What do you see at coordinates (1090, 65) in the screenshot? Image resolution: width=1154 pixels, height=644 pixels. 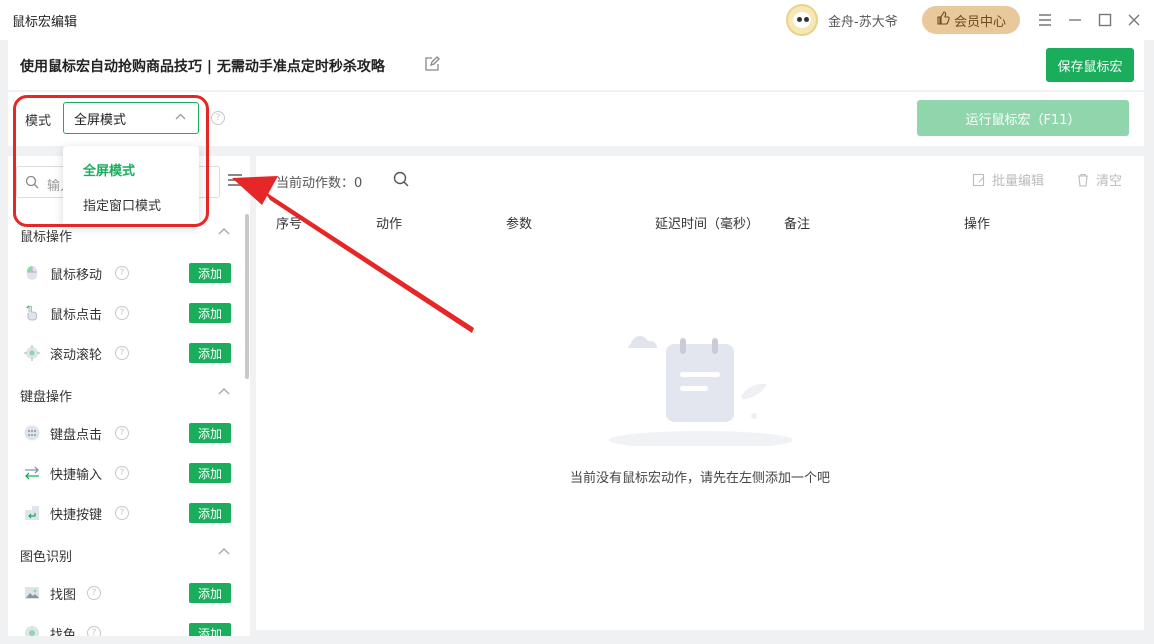 I see `save-macro-button: 保存鼠标宏` at bounding box center [1090, 65].